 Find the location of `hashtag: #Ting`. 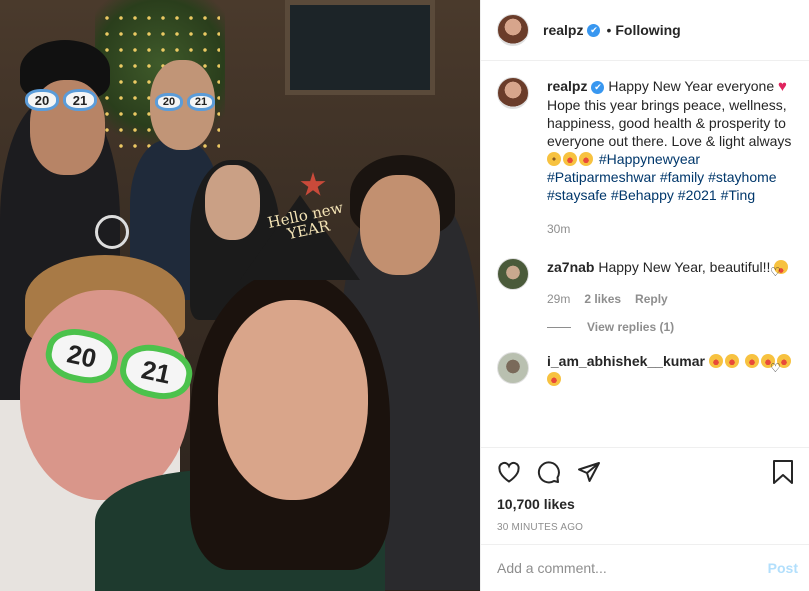

hashtag: #Ting is located at coordinates (738, 195).